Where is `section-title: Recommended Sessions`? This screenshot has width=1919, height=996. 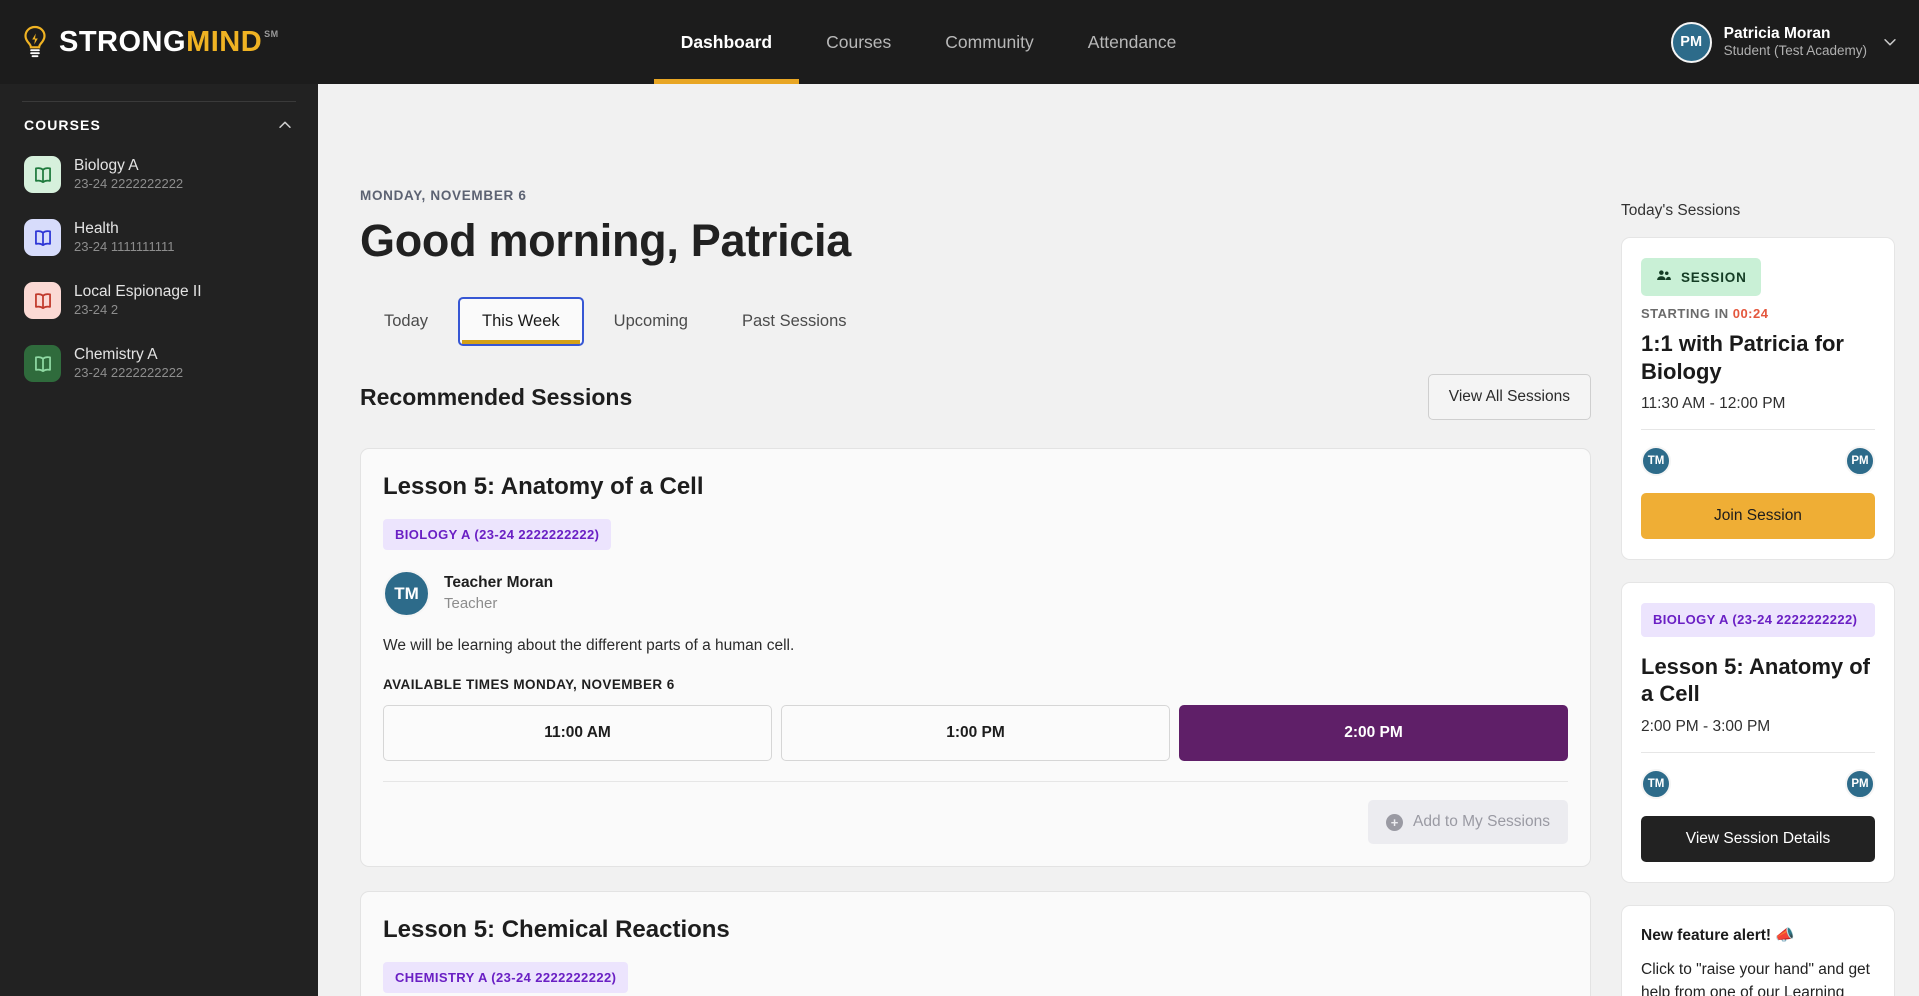 section-title: Recommended Sessions is located at coordinates (496, 396).